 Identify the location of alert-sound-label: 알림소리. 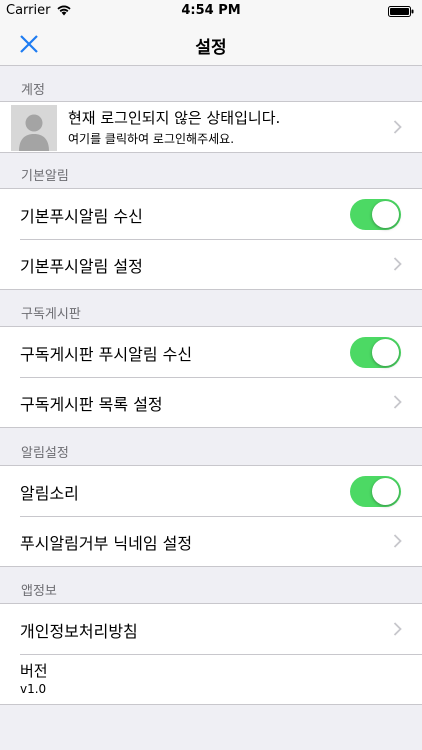
(49, 493).